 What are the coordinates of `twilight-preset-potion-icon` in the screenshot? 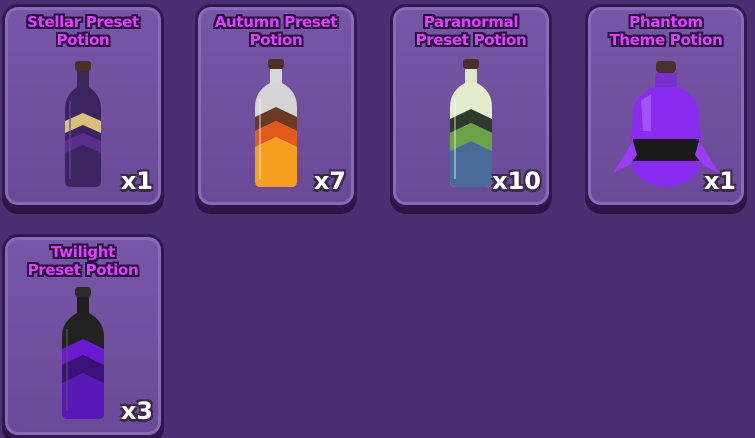 It's located at (83, 354).